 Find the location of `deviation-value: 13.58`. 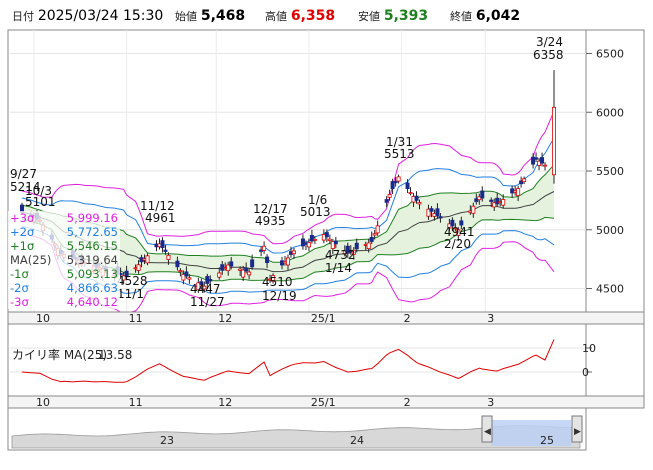

deviation-value: 13.58 is located at coordinates (115, 355).